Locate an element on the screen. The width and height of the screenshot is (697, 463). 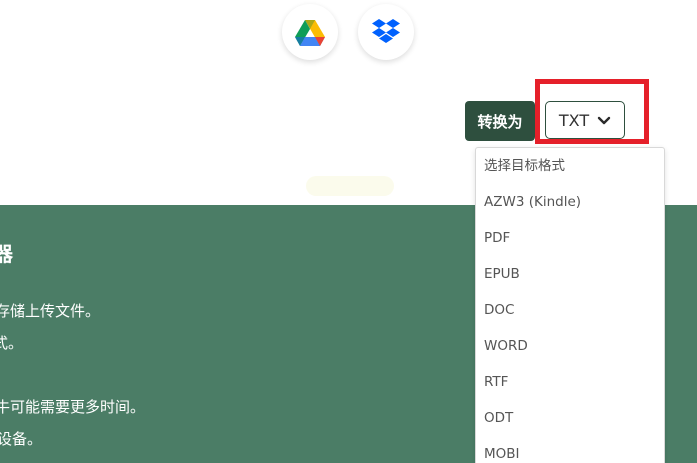
dropdown-option-word: WORD is located at coordinates (570, 346).